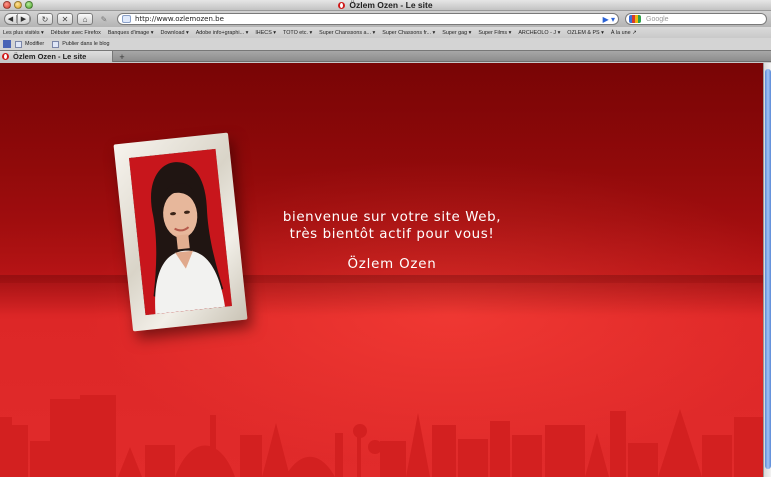  I want to click on owner-name: Özlem Ozen, so click(392, 264).